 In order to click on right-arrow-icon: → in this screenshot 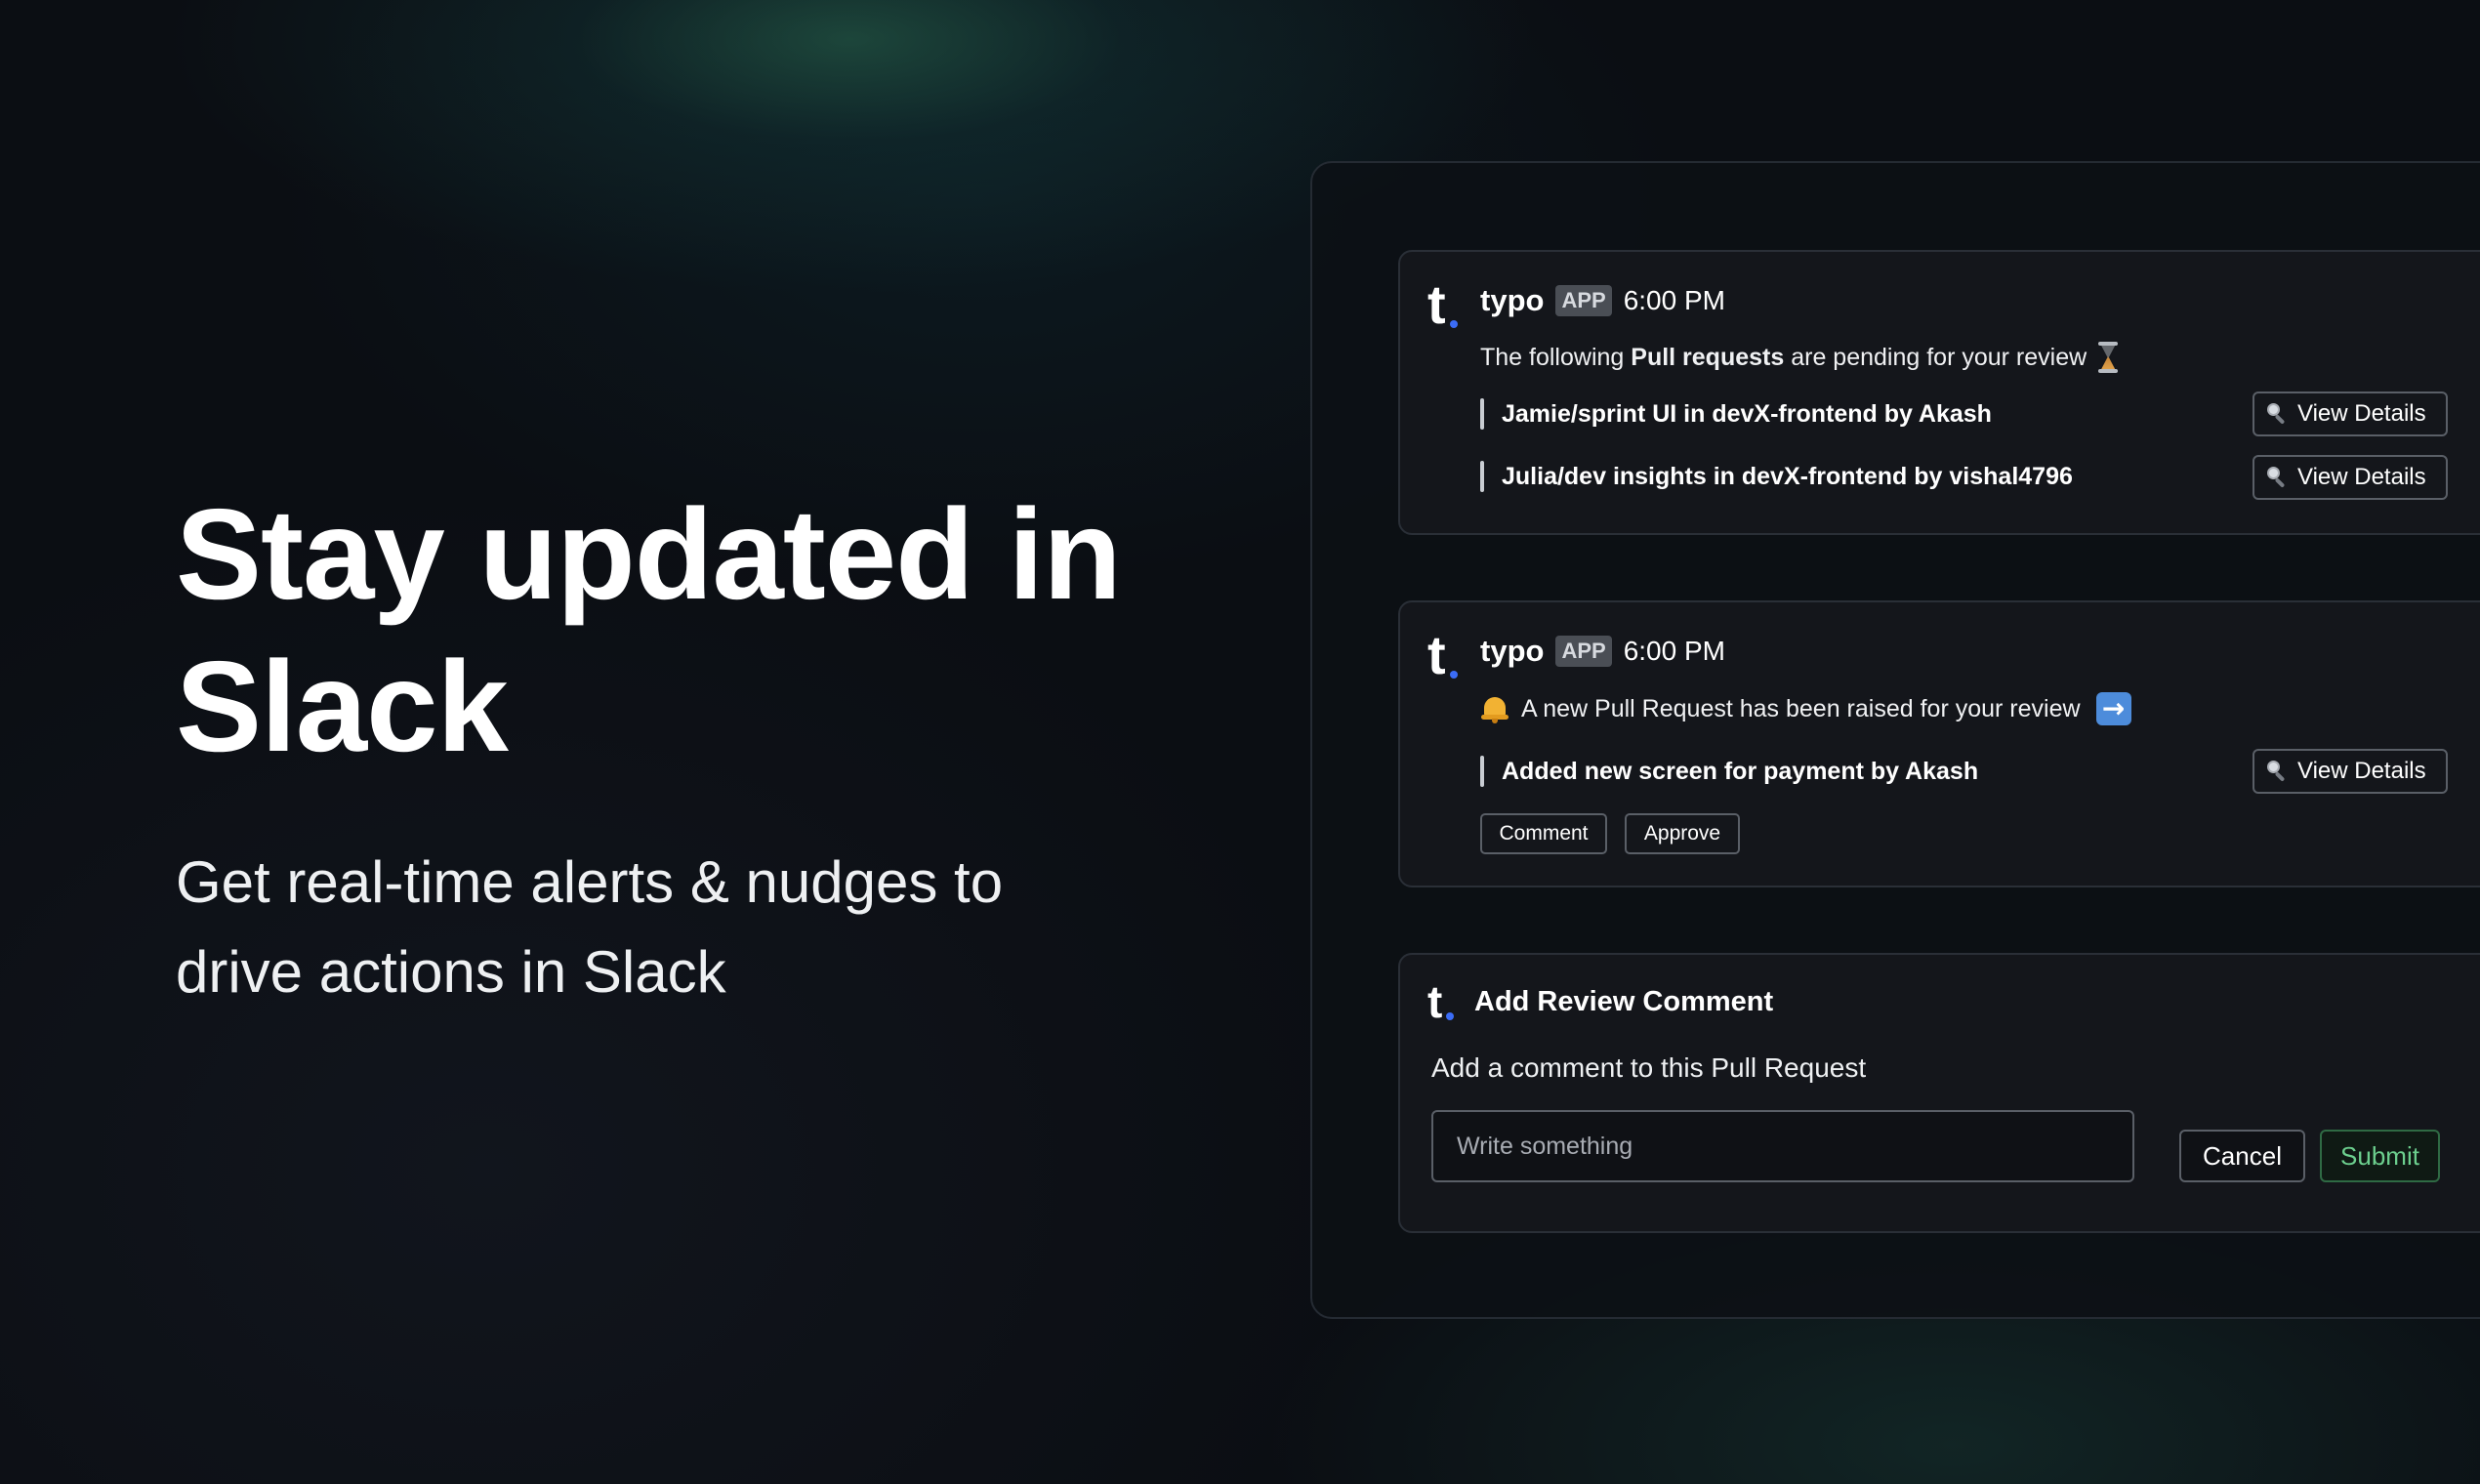, I will do `click(2113, 709)`.